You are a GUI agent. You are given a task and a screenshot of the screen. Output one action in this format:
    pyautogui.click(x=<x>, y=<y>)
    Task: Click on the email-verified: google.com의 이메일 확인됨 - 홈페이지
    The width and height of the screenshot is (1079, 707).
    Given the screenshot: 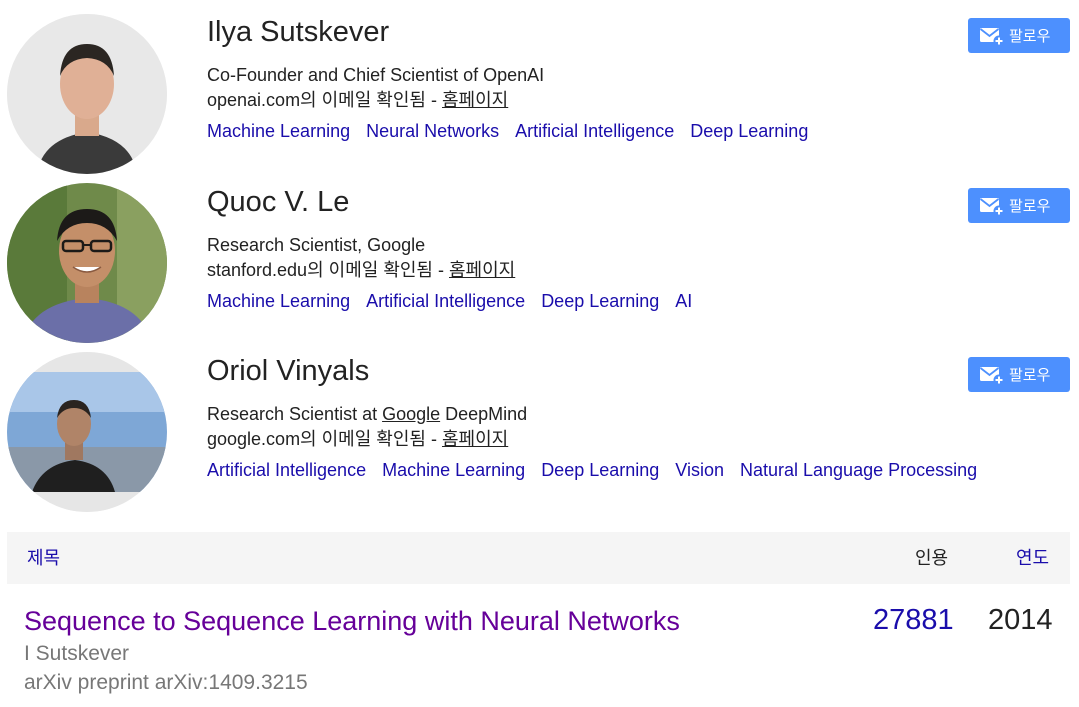 What is the action you would take?
    pyautogui.click(x=357, y=439)
    